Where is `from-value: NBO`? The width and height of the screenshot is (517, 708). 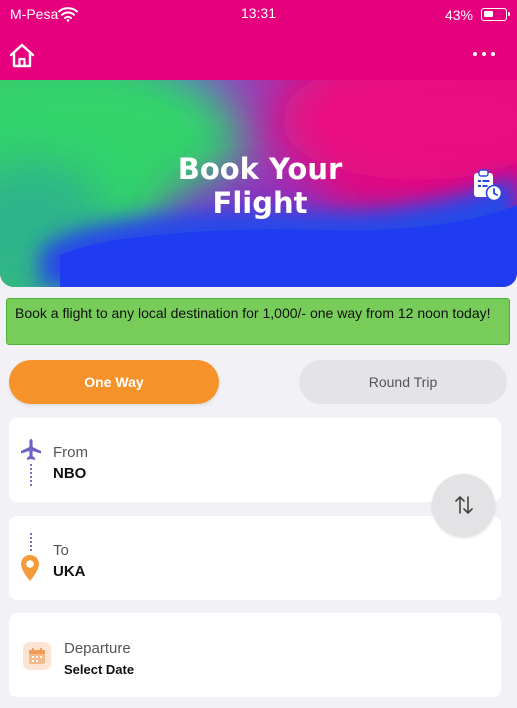 from-value: NBO is located at coordinates (70, 473).